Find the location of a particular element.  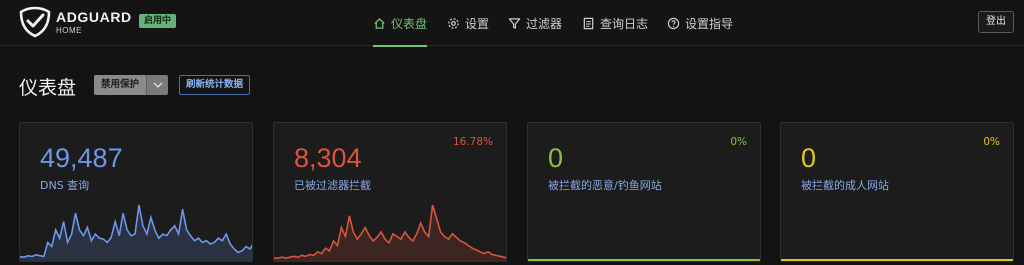

adguard-shield-logo-icon is located at coordinates (35, 22).